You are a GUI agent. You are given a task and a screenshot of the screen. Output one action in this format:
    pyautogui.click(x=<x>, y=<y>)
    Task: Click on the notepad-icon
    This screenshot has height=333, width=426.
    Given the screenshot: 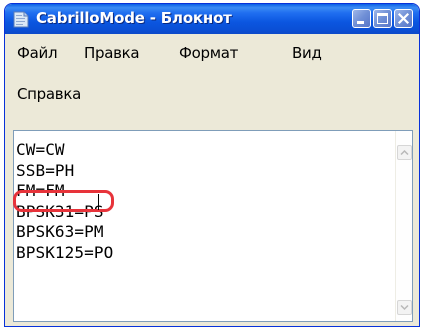 What is the action you would take?
    pyautogui.click(x=21, y=19)
    